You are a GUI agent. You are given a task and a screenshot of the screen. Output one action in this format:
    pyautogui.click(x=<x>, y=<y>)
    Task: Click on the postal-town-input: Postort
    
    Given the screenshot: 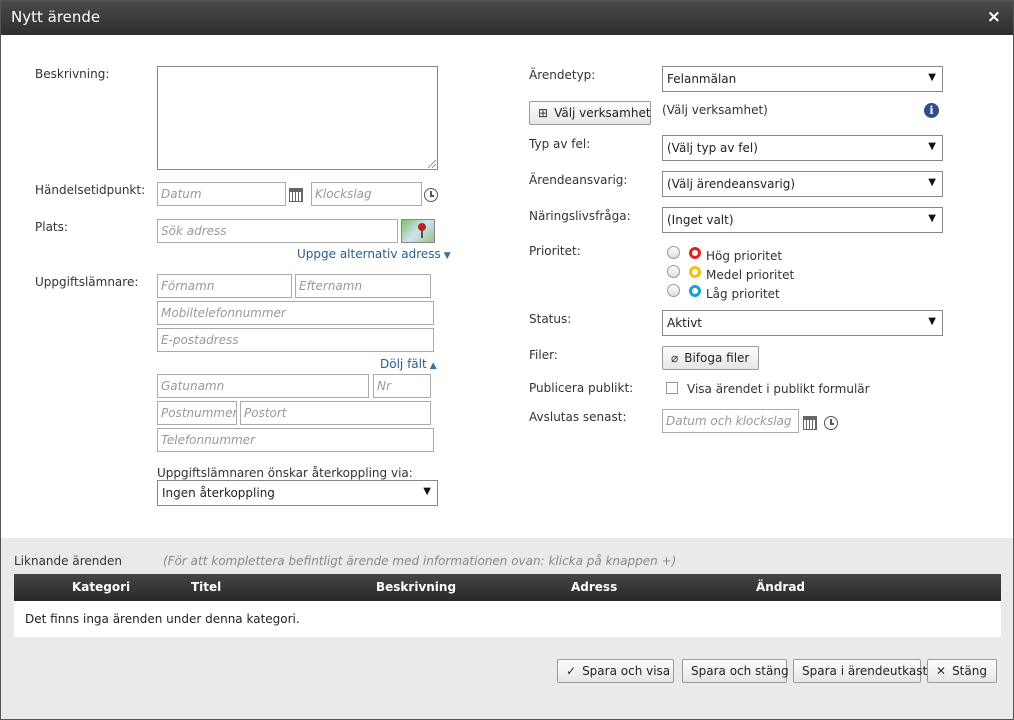 What is the action you would take?
    pyautogui.click(x=335, y=413)
    